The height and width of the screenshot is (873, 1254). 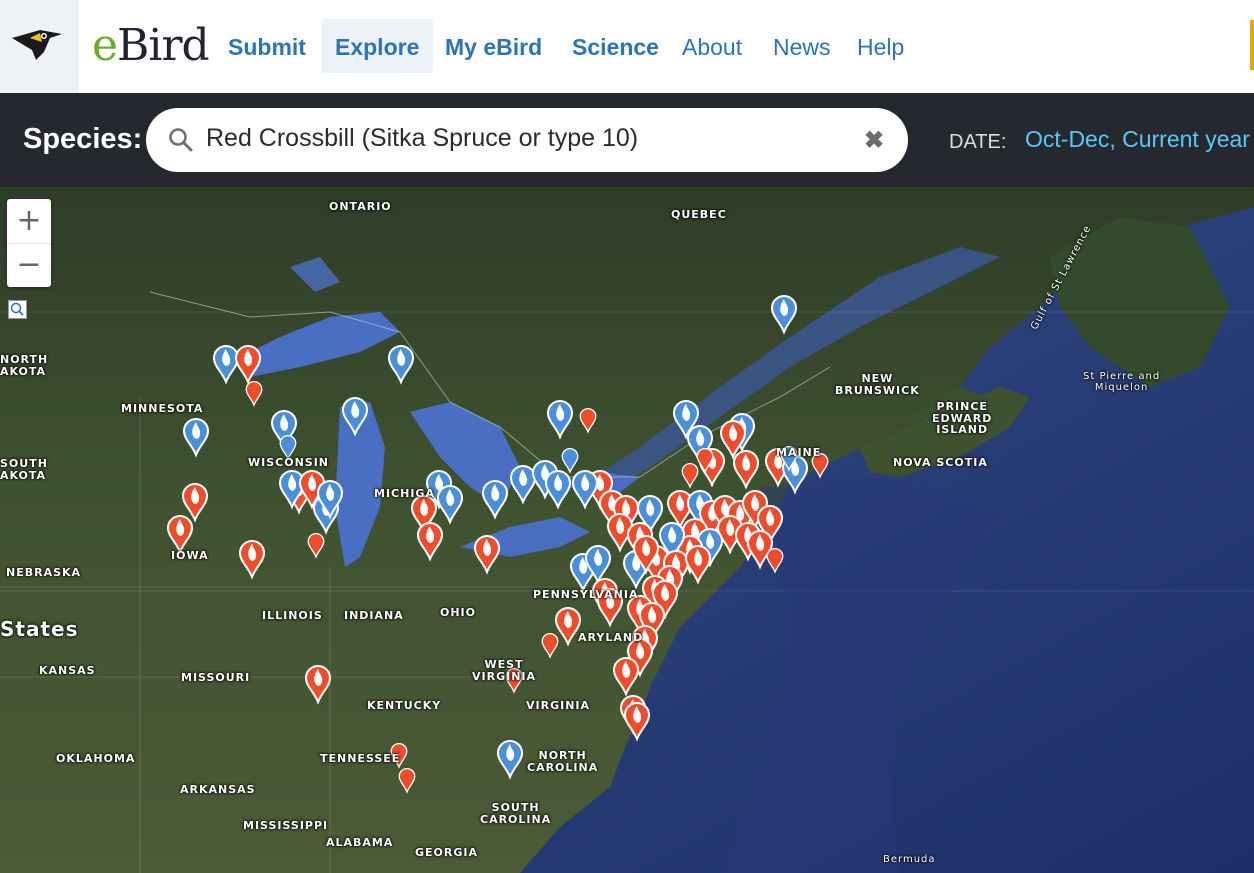 What do you see at coordinates (360, 206) in the screenshot?
I see `label-ontario: ONTARIO` at bounding box center [360, 206].